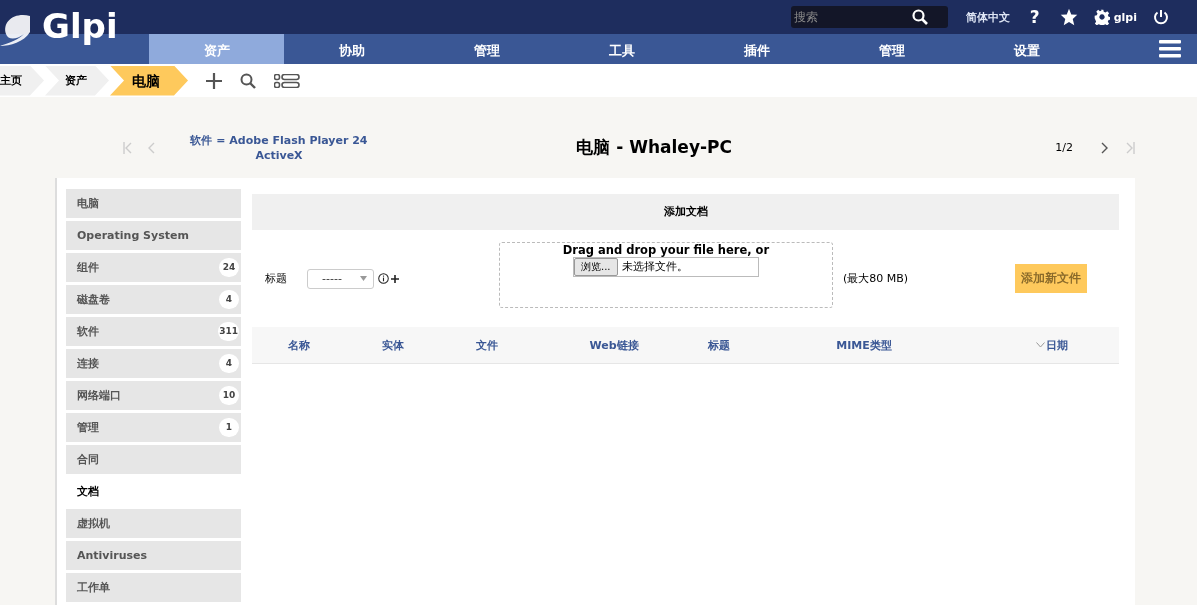  What do you see at coordinates (153, 363) in the screenshot?
I see `sidebar-tab: 连接 4` at bounding box center [153, 363].